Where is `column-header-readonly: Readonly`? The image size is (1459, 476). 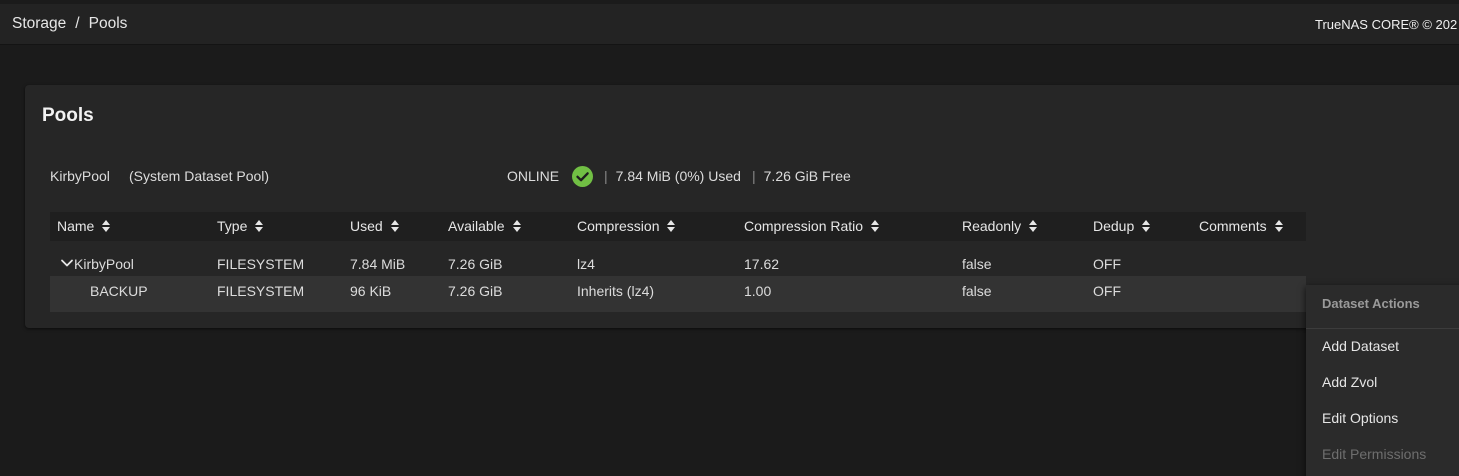
column-header-readonly: Readonly is located at coordinates (1000, 226).